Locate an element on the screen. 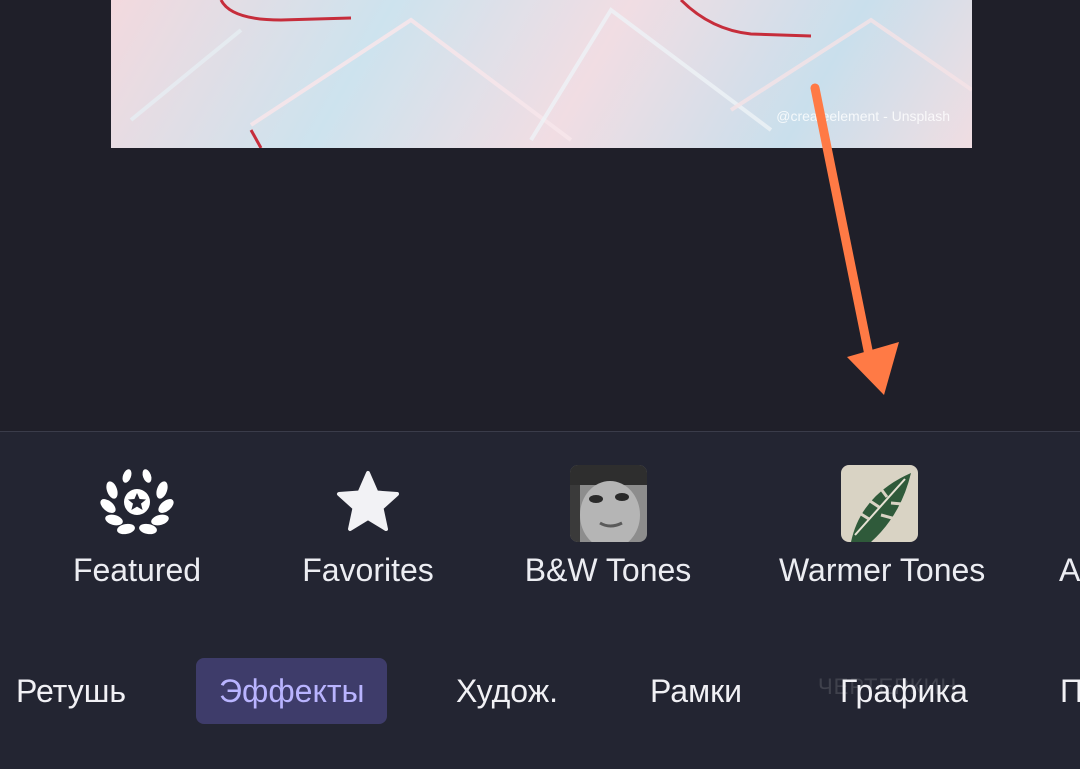  category-partial: A is located at coordinates (1069, 526).